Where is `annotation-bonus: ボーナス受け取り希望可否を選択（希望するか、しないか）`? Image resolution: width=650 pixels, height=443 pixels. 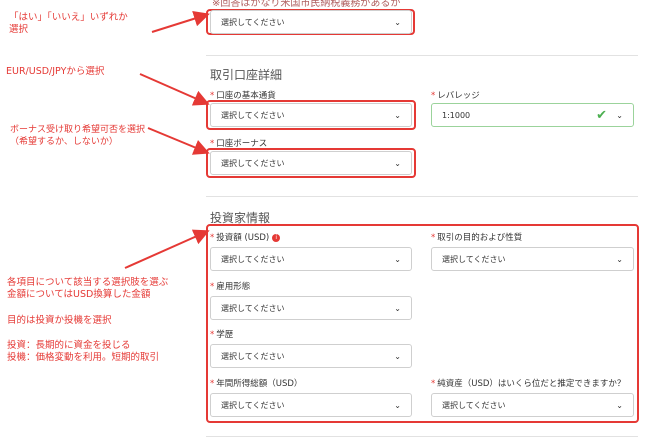
annotation-bonus: ボーナス受け取り希望可否を選択（希望するか、しないか） is located at coordinates (78, 136).